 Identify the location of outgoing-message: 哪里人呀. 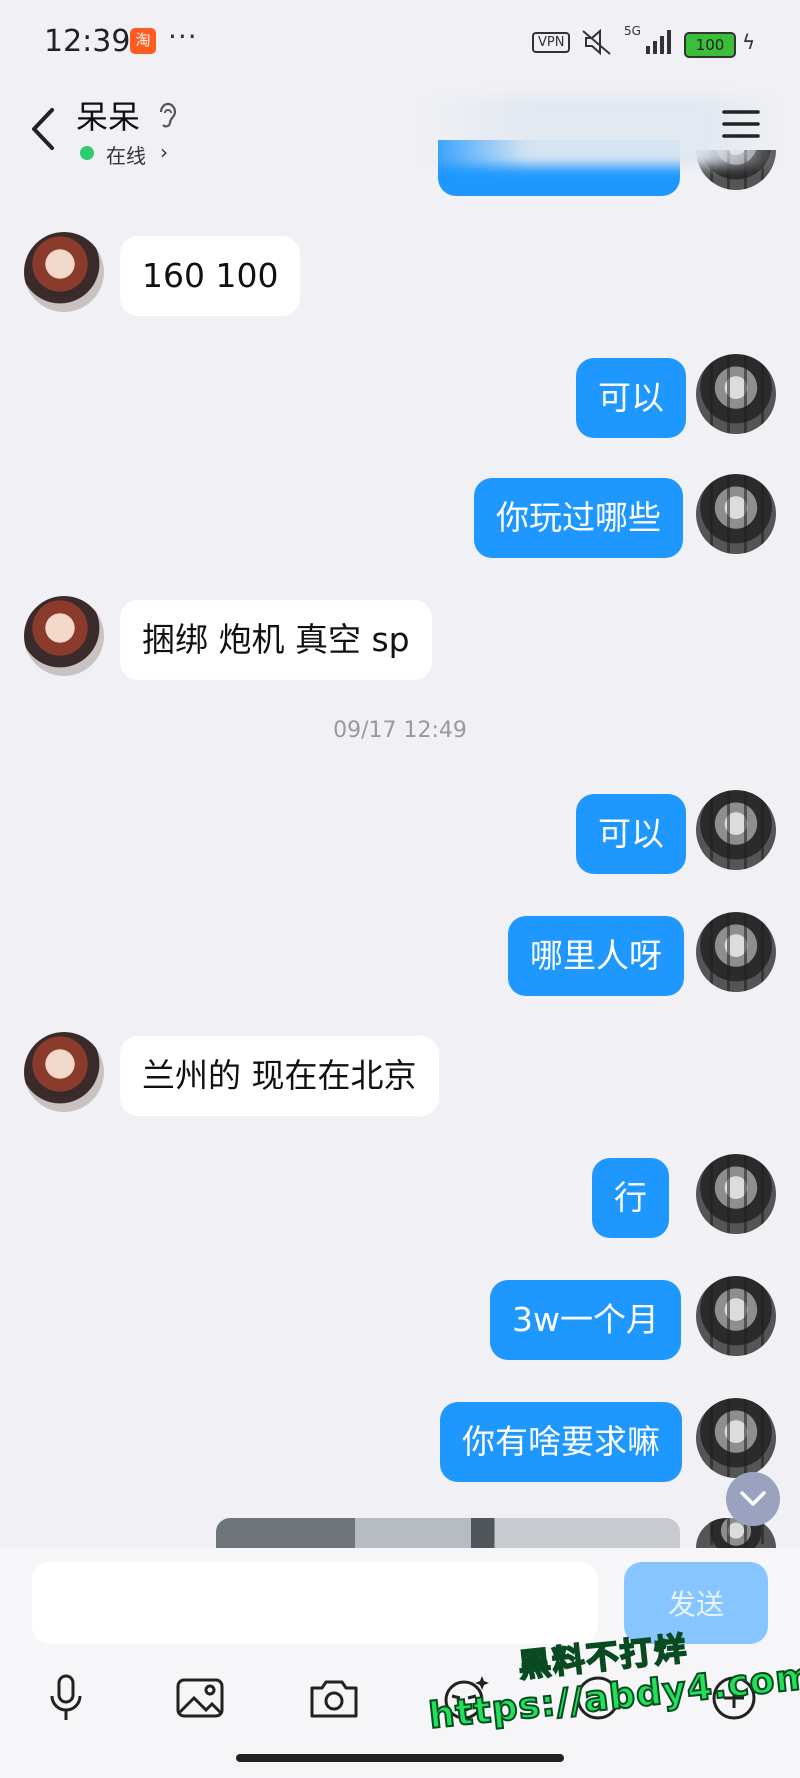
(596, 956).